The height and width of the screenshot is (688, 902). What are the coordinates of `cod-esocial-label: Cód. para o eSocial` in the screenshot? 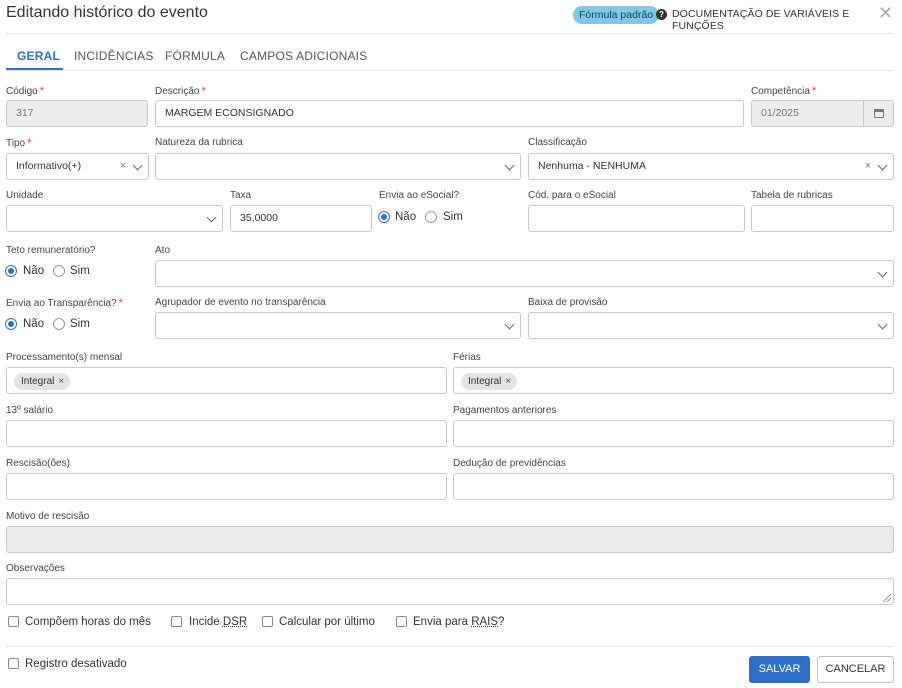 It's located at (572, 195).